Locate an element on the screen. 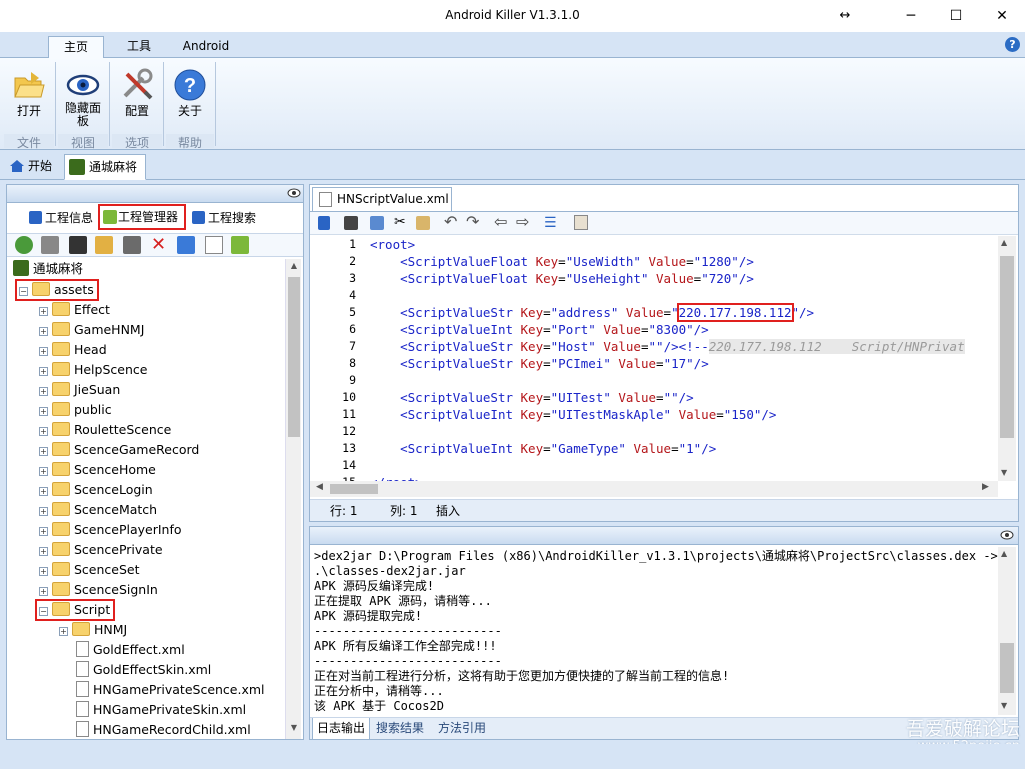 The height and width of the screenshot is (769, 1025). tree-item: + RouletteScence is located at coordinates (105, 430).